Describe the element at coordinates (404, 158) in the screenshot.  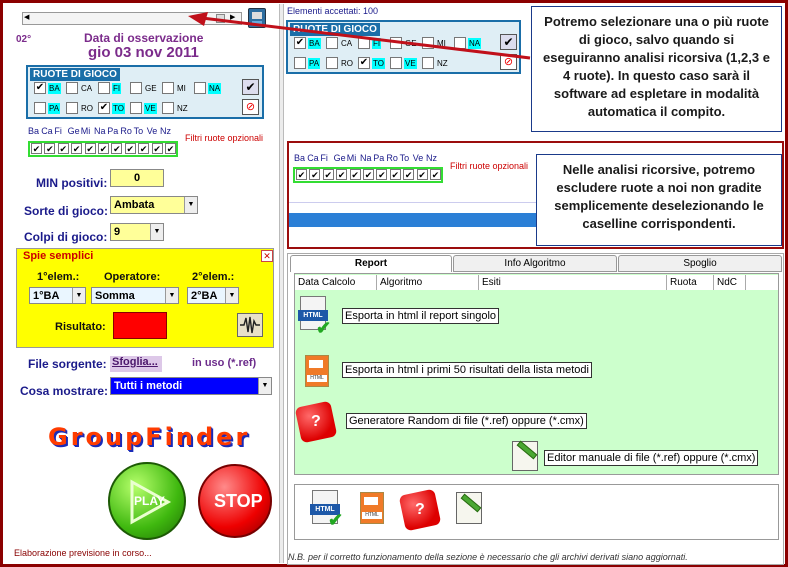
I see `filter-header-label: To` at that location.